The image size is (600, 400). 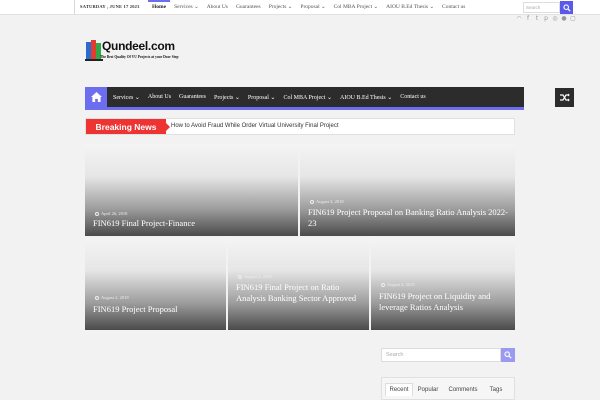 What do you see at coordinates (155, 284) in the screenshot?
I see `featured-post-3: August 2, 2018 FIN619 Project Proposal` at bounding box center [155, 284].